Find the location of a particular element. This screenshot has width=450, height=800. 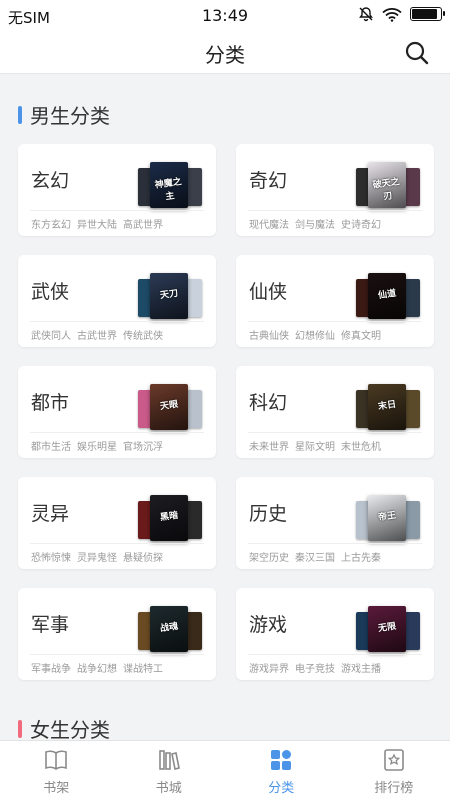

book-cover-center: 帝王 is located at coordinates (387, 518).